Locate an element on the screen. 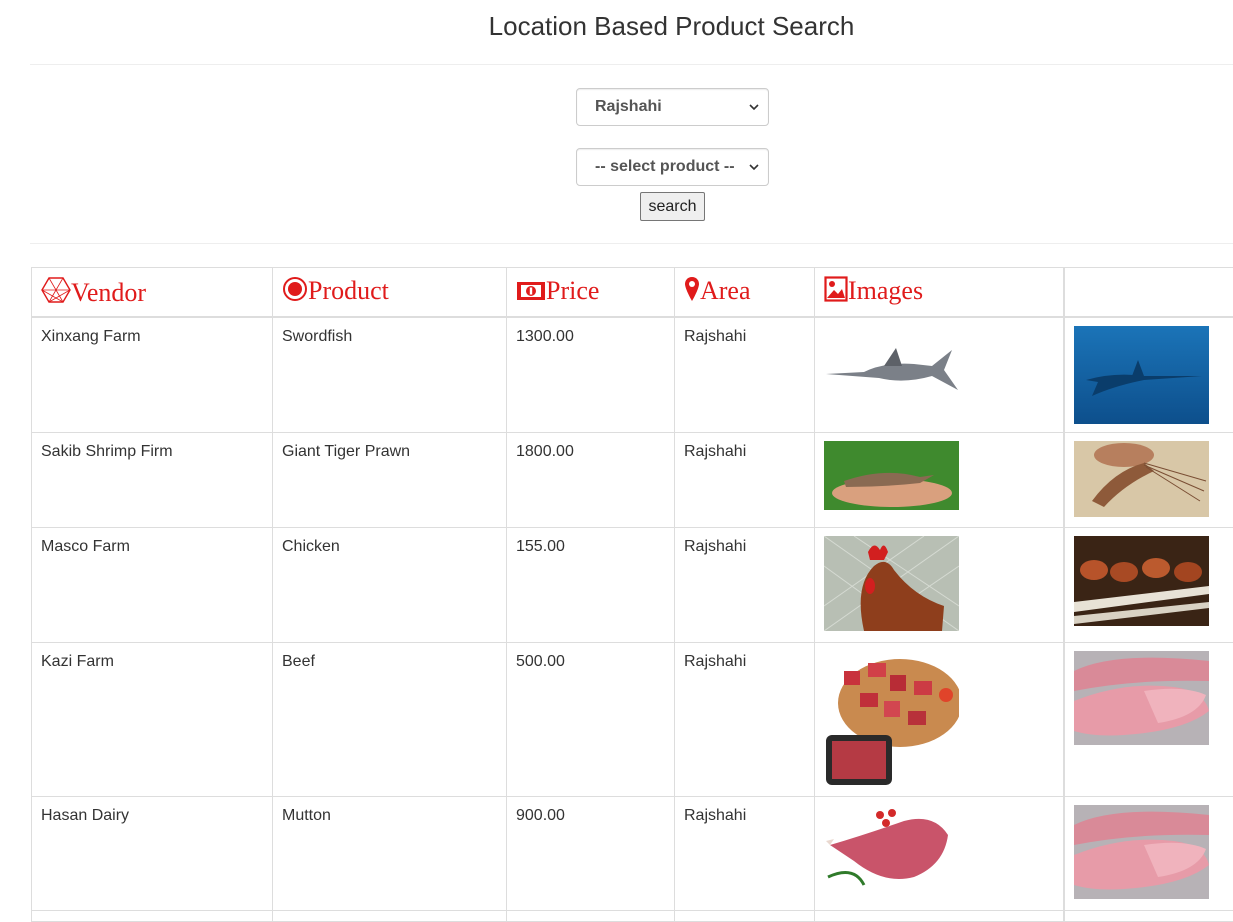  price-icon is located at coordinates (531, 291).